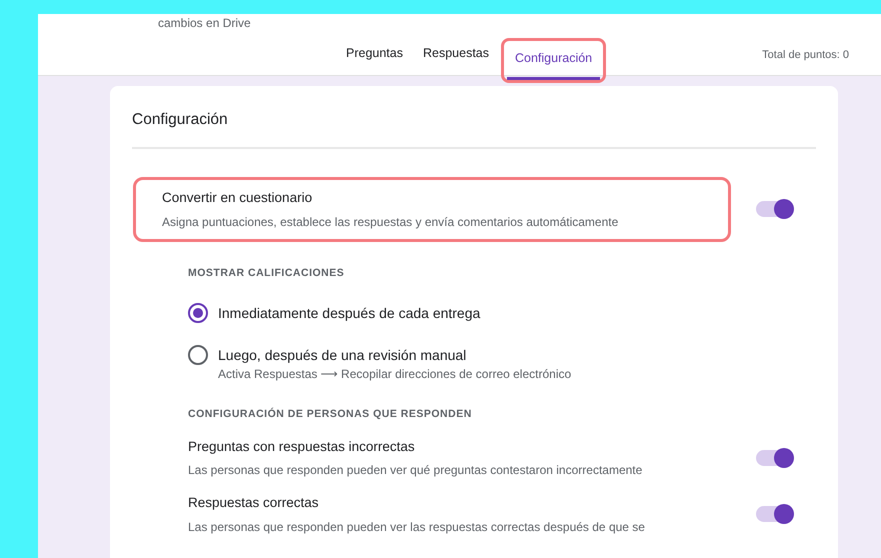 This screenshot has height=558, width=881. What do you see at coordinates (330, 414) in the screenshot?
I see `section-heading: CONFIGURACIÓN DE PERSONAS QUE RESPONDEN` at bounding box center [330, 414].